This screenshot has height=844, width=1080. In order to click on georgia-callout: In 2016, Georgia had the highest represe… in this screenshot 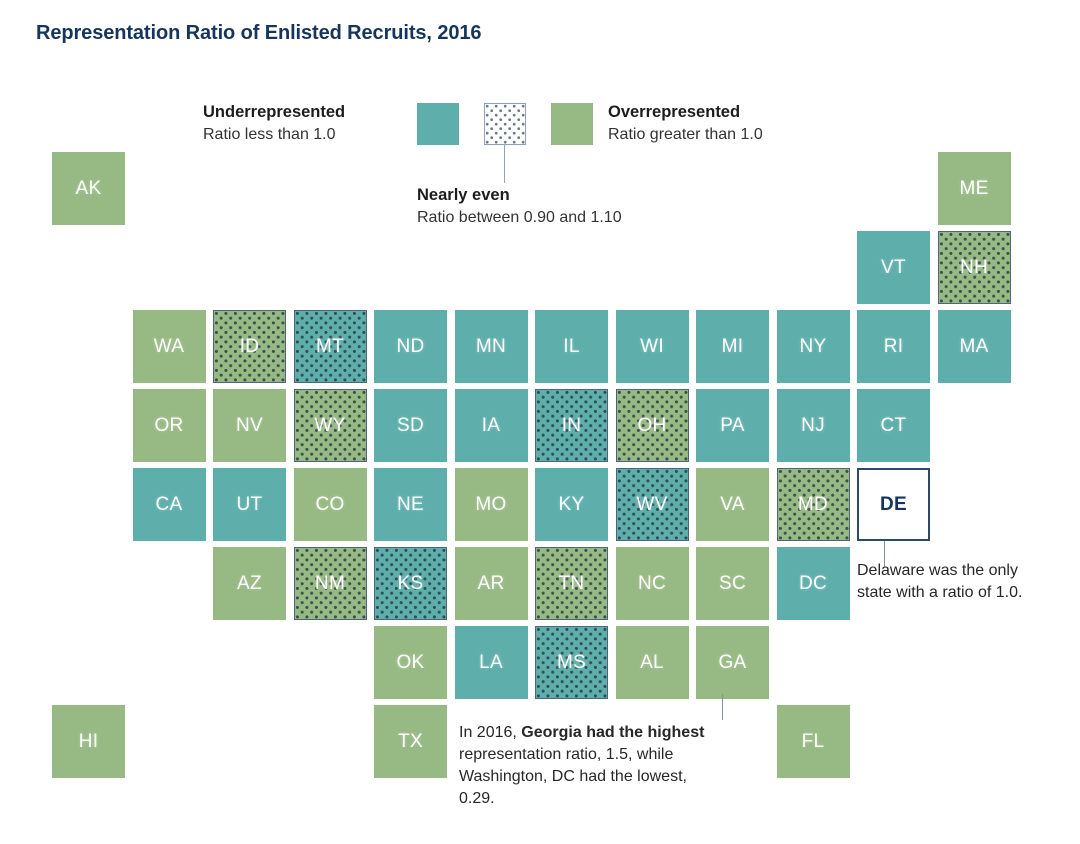, I will do `click(589, 766)`.